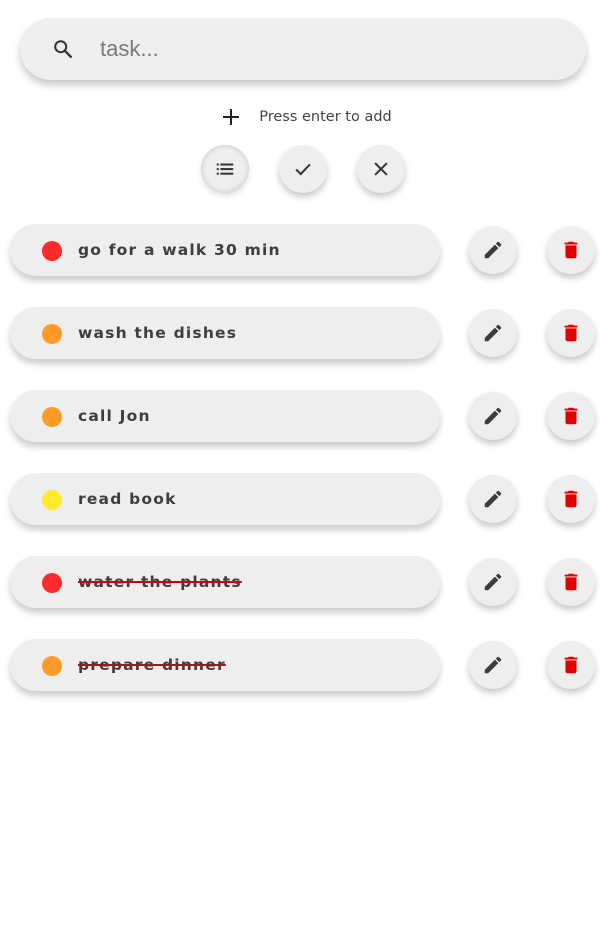  I want to click on filter-completed-button, so click(303, 169).